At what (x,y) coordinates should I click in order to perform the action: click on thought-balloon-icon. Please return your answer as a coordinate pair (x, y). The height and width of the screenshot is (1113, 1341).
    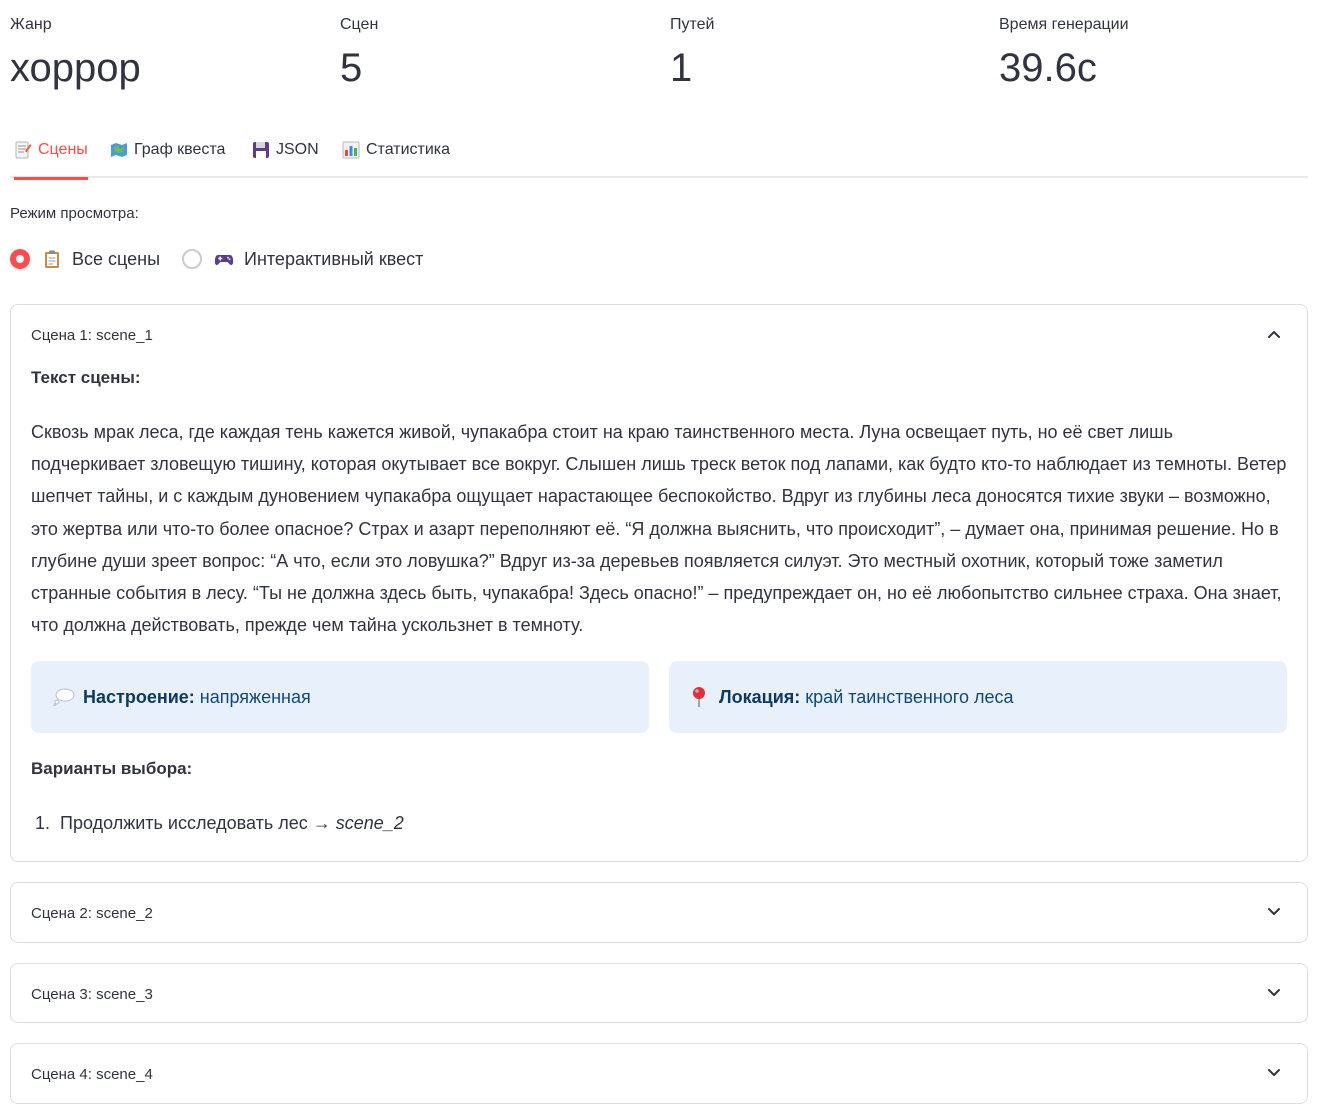
    Looking at the image, I should click on (64, 697).